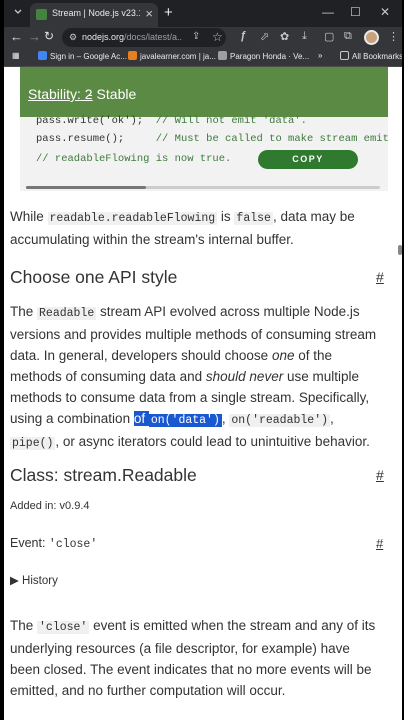  Describe the element at coordinates (168, 12) in the screenshot. I see `new-tab-button: +` at that location.